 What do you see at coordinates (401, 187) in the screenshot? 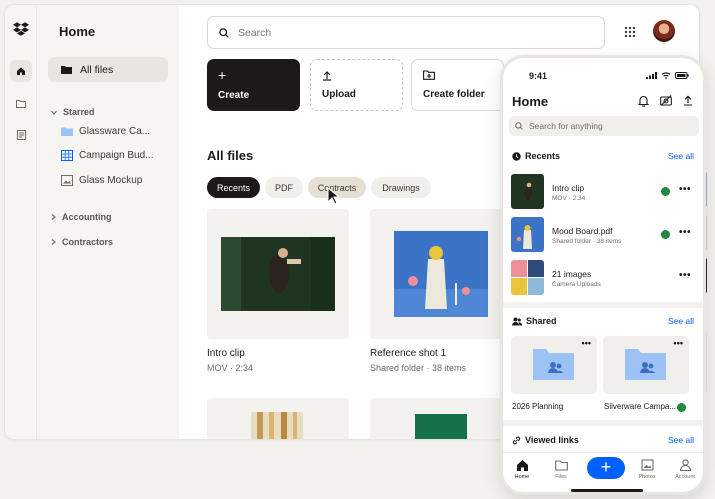
I see `filter-chip-drawings: Drawings` at bounding box center [401, 187].